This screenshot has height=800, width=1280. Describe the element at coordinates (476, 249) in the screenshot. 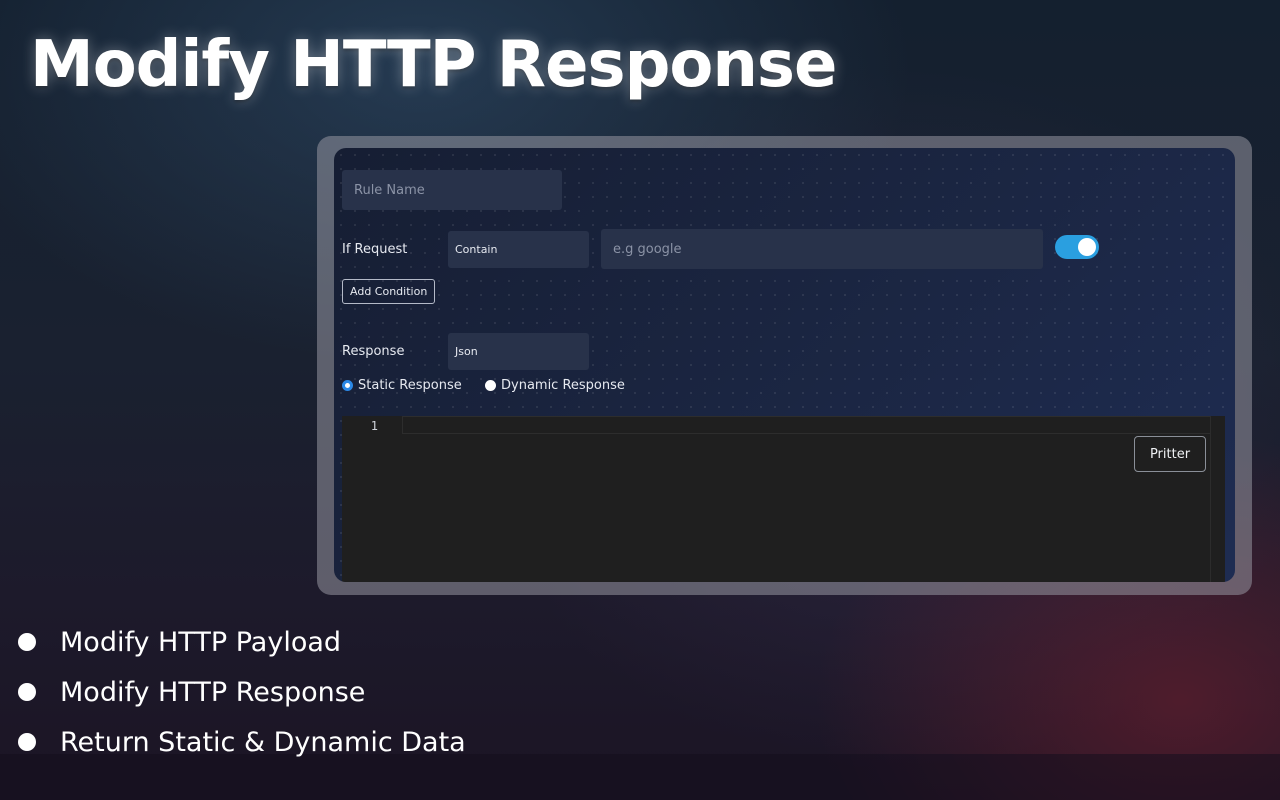

I see `condition-select-value: Contain` at that location.